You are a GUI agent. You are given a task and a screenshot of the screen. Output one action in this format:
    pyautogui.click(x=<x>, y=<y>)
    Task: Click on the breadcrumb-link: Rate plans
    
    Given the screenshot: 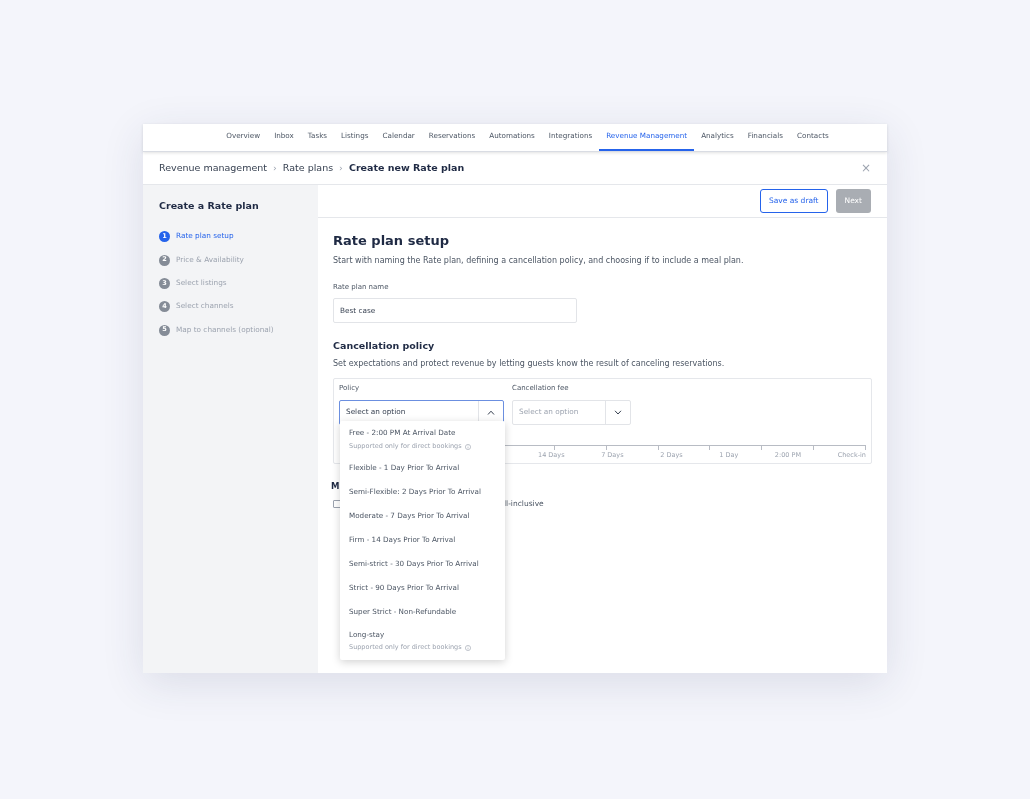 What is the action you would take?
    pyautogui.click(x=308, y=168)
    